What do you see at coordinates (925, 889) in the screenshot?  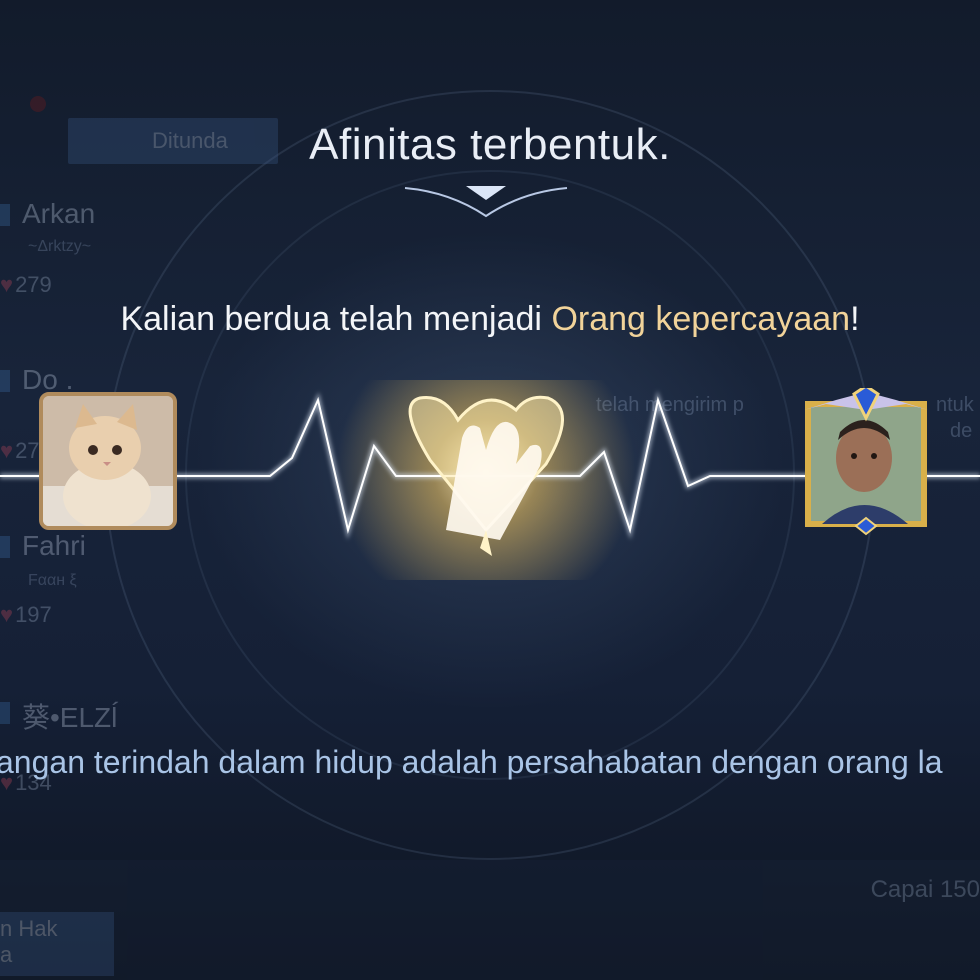 I see `reach-label: Capai 150` at bounding box center [925, 889].